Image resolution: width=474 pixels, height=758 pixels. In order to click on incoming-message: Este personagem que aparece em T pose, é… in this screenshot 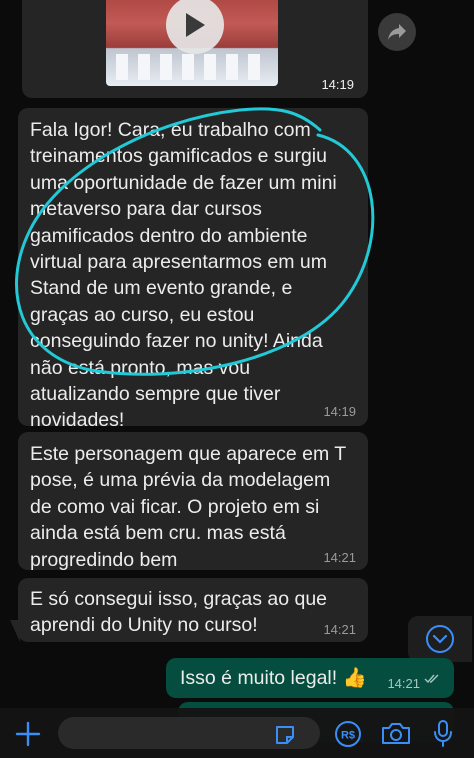, I will do `click(193, 501)`.